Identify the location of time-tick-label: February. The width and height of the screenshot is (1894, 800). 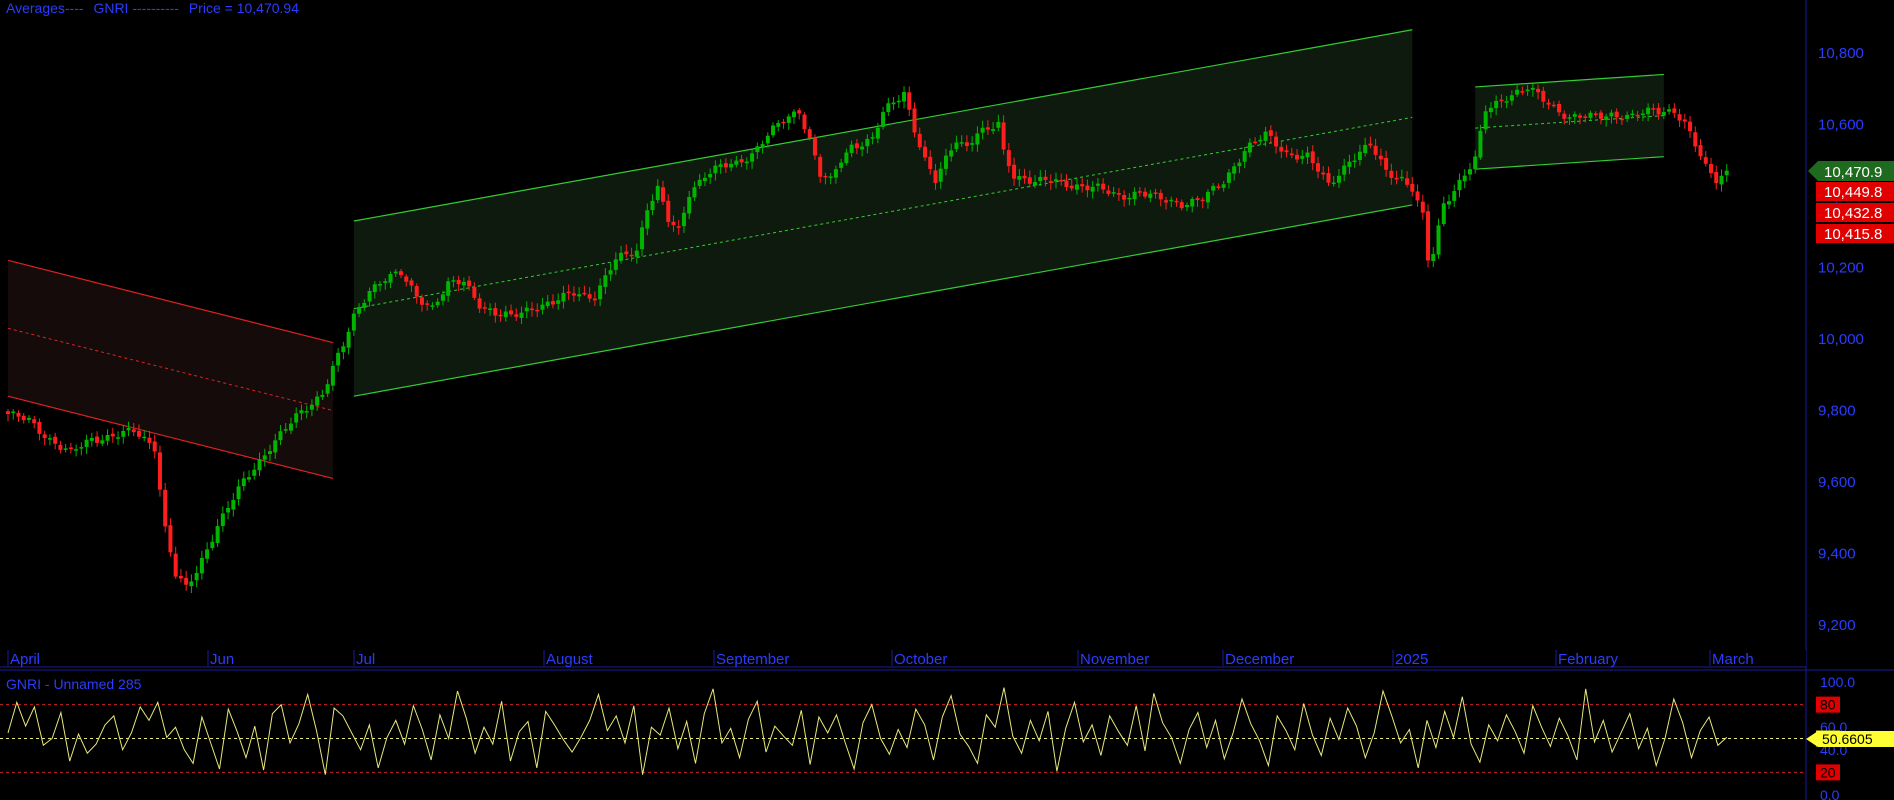
(1588, 659).